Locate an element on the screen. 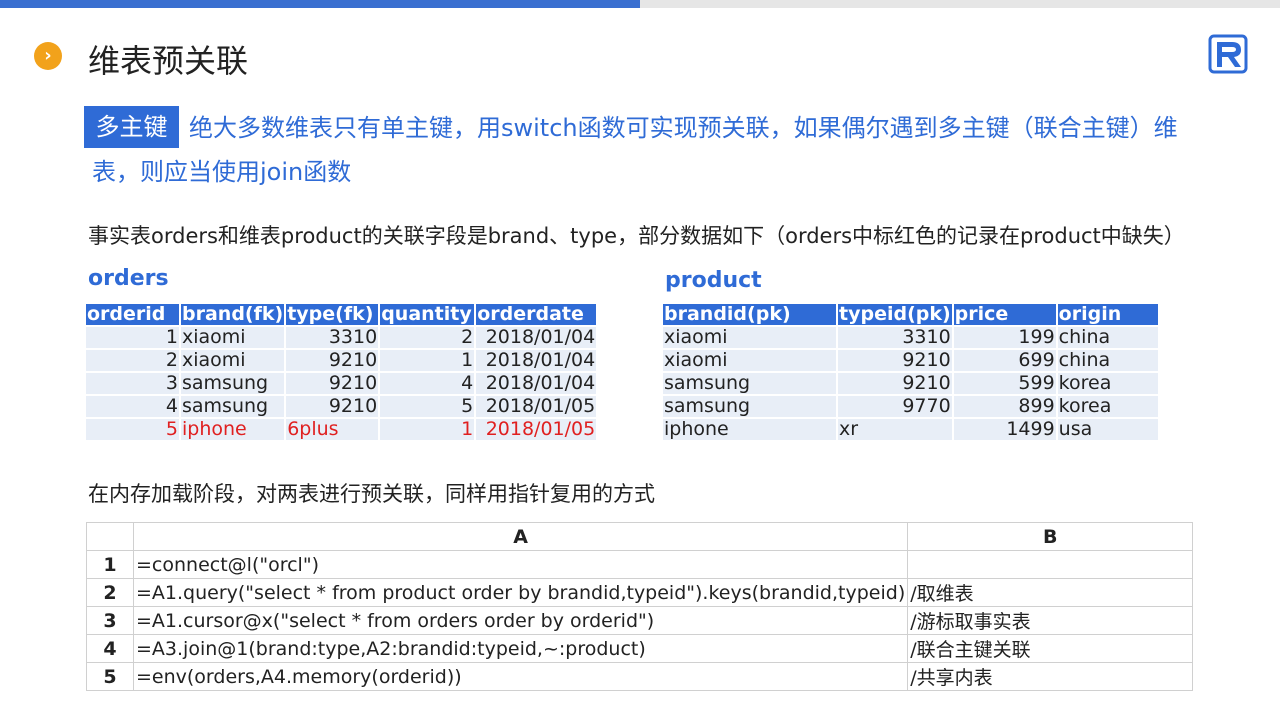 The height and width of the screenshot is (720, 1280). row-number: 2 is located at coordinates (110, 592).